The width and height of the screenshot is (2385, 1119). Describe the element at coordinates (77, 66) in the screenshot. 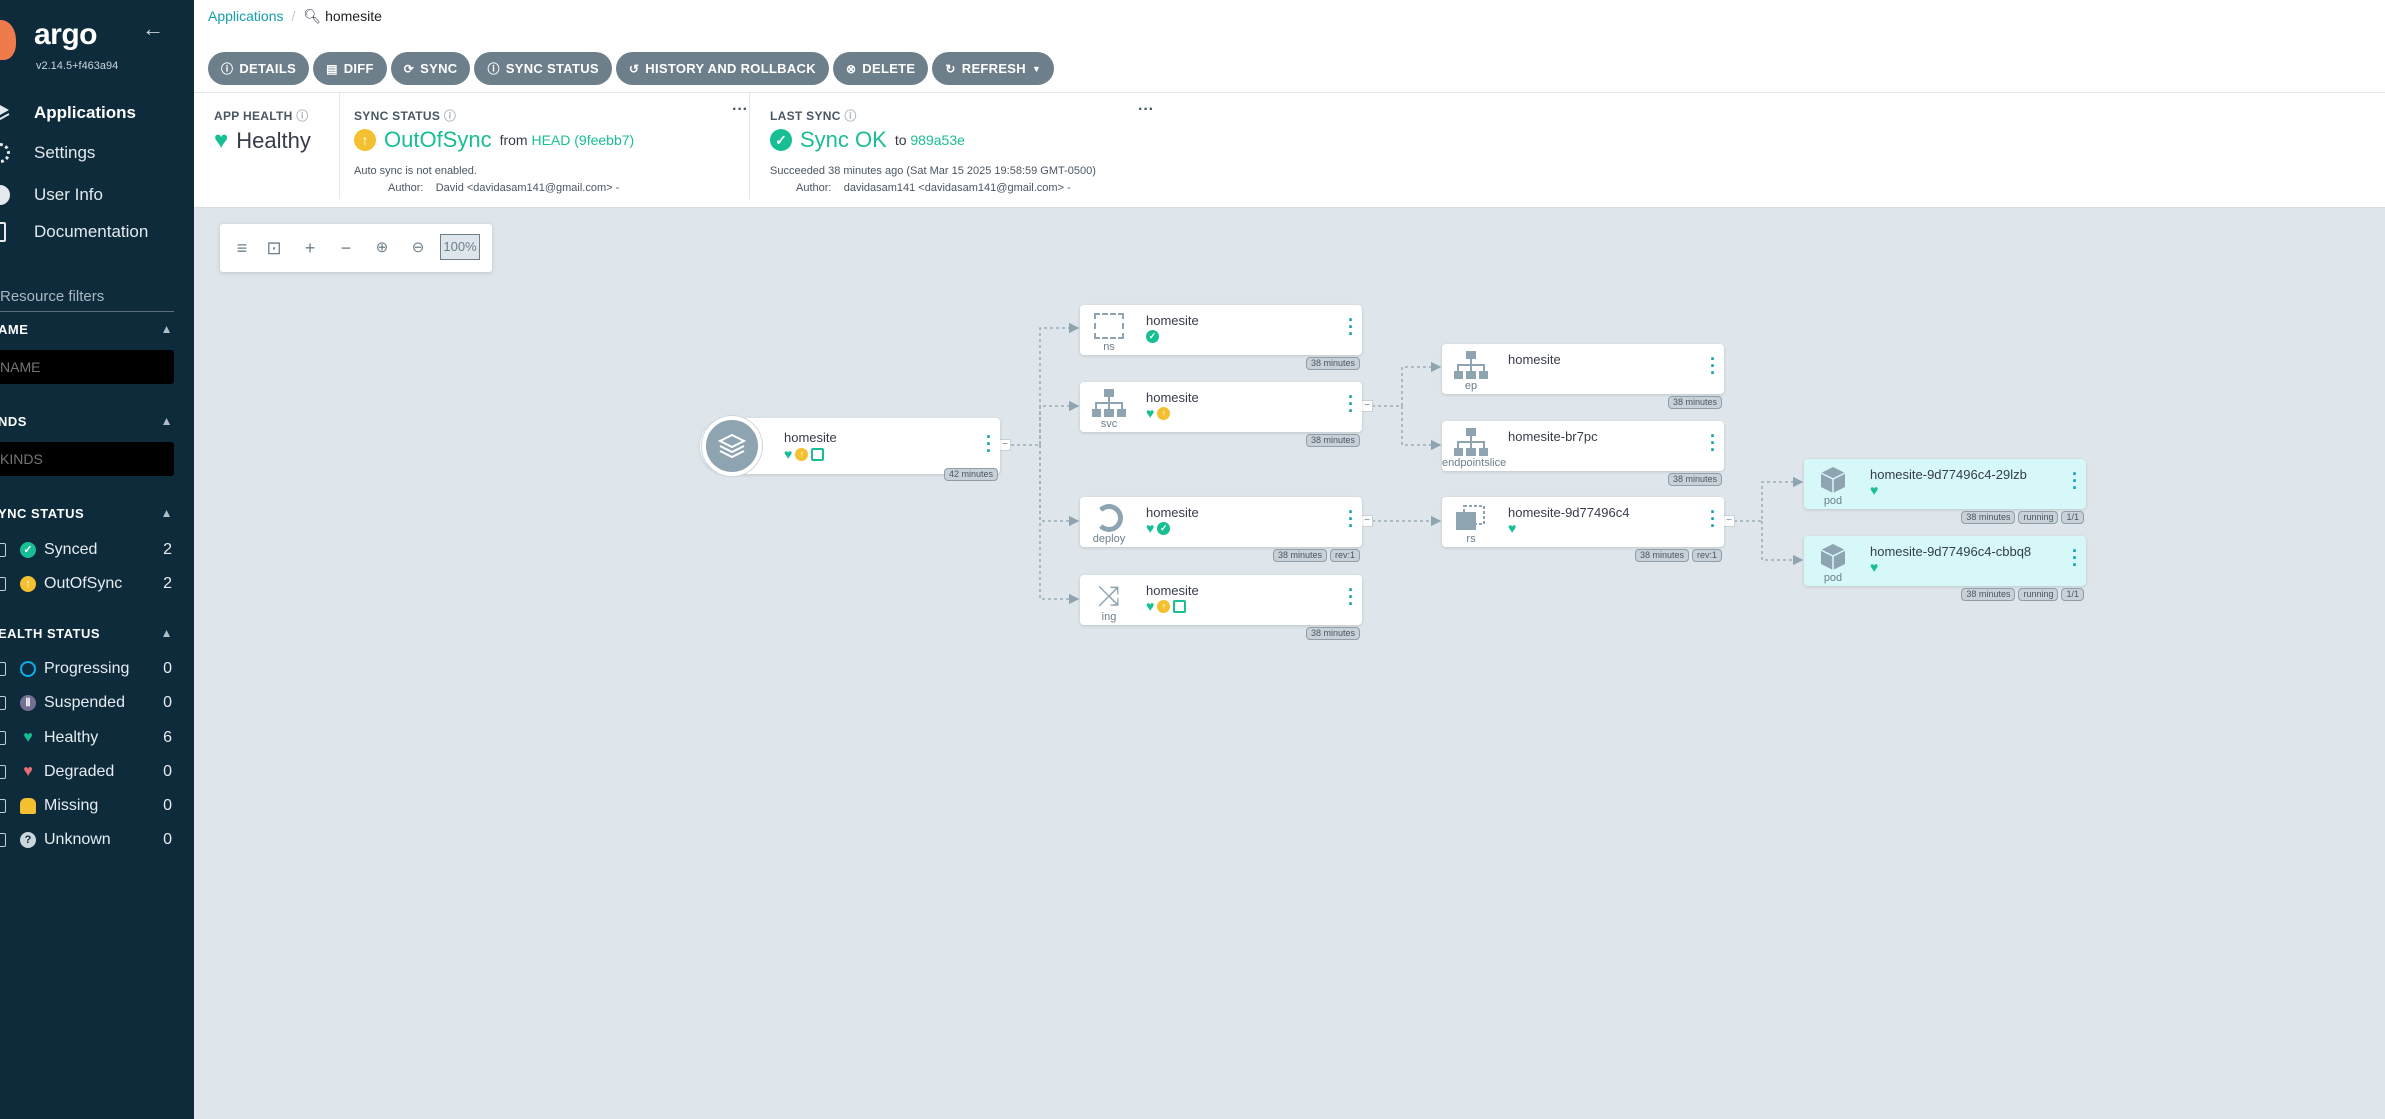

I see `version-label: v2.14.5+f463a94` at that location.